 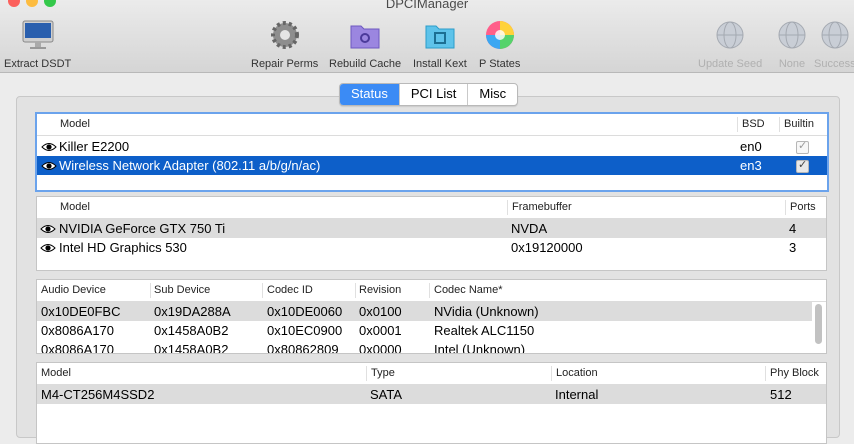 I want to click on update-seed-label: Update Seed, so click(x=730, y=64).